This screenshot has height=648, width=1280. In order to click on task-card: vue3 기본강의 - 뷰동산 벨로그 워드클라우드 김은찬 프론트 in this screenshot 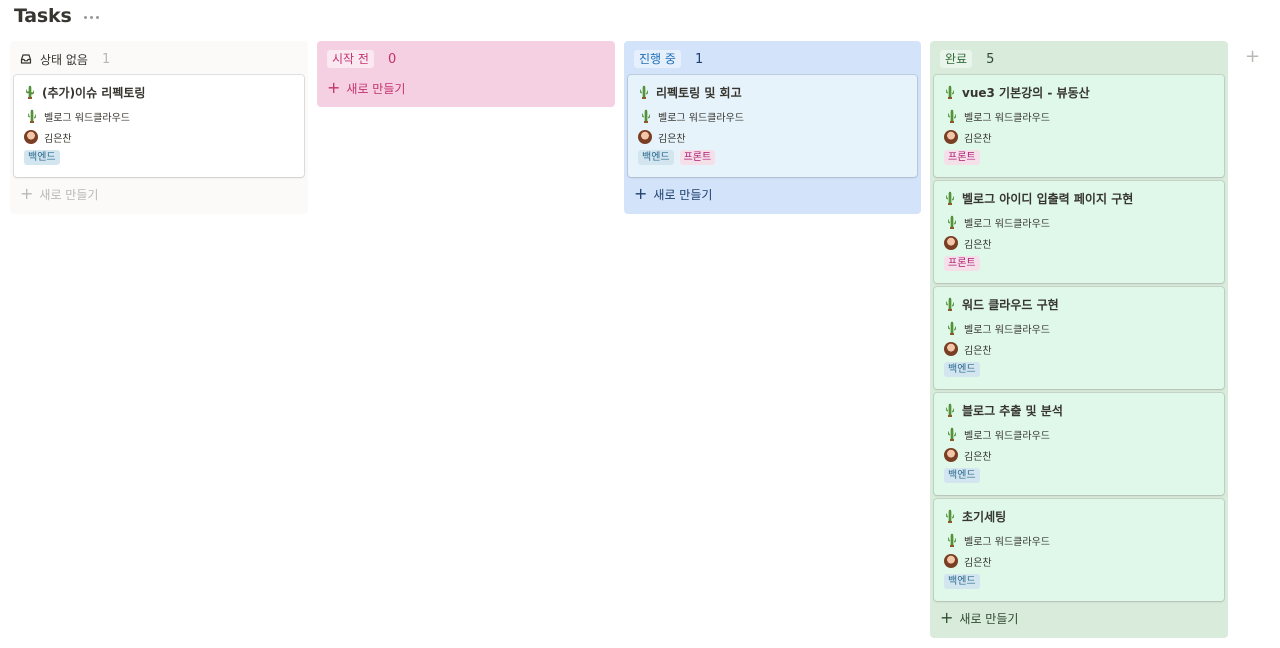, I will do `click(1079, 126)`.